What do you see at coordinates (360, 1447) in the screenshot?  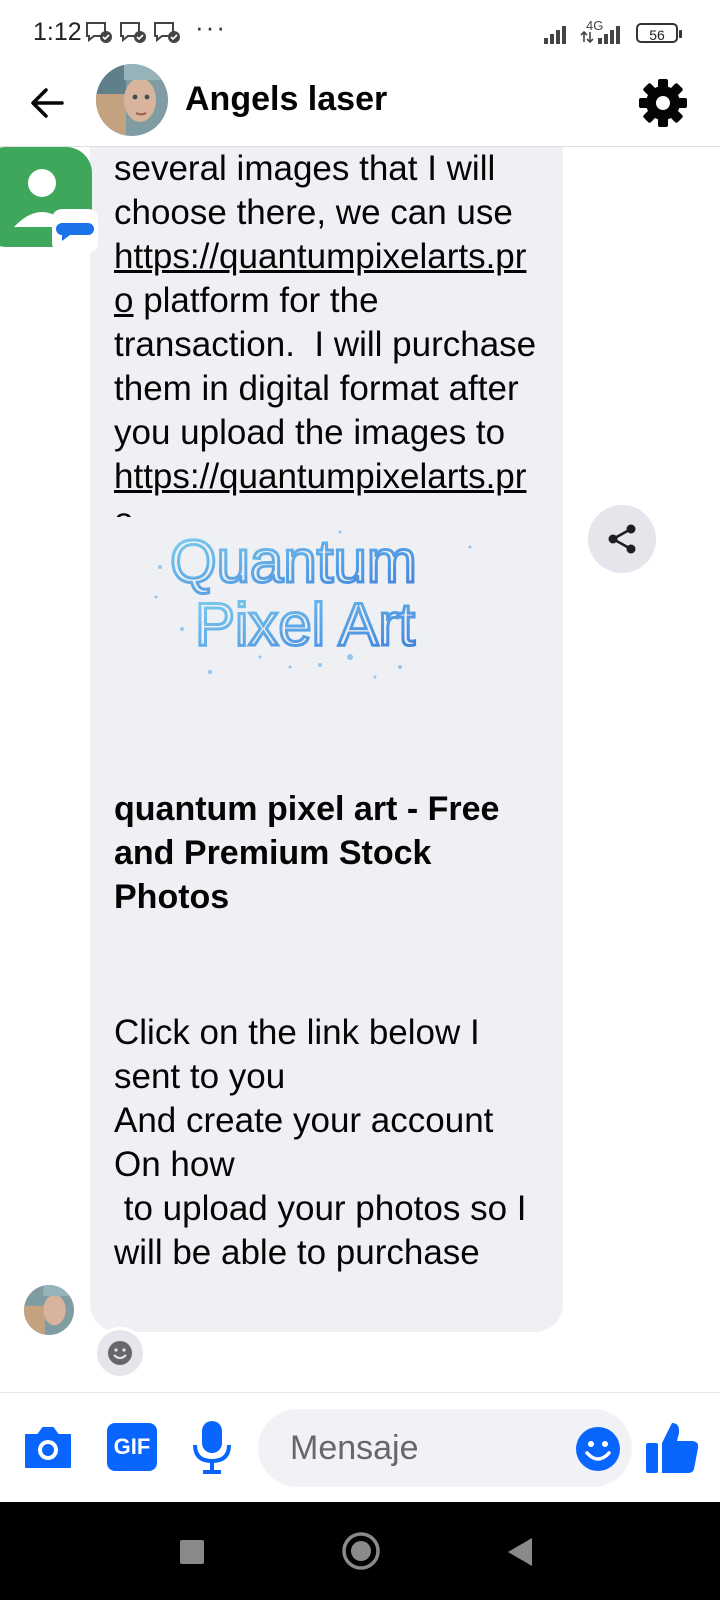 I see `message-composer: GIF` at bounding box center [360, 1447].